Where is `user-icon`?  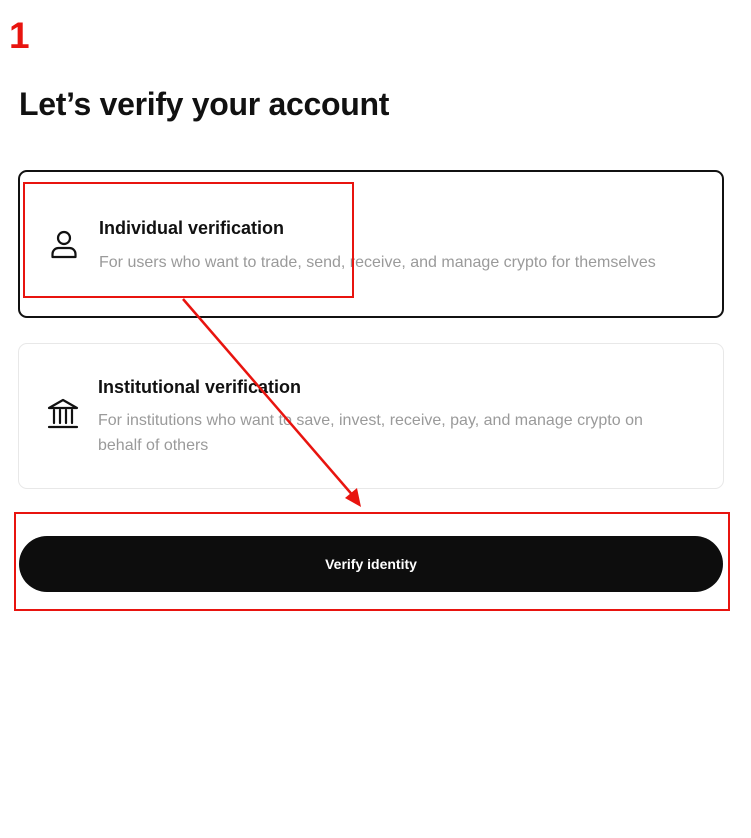
user-icon is located at coordinates (64, 244).